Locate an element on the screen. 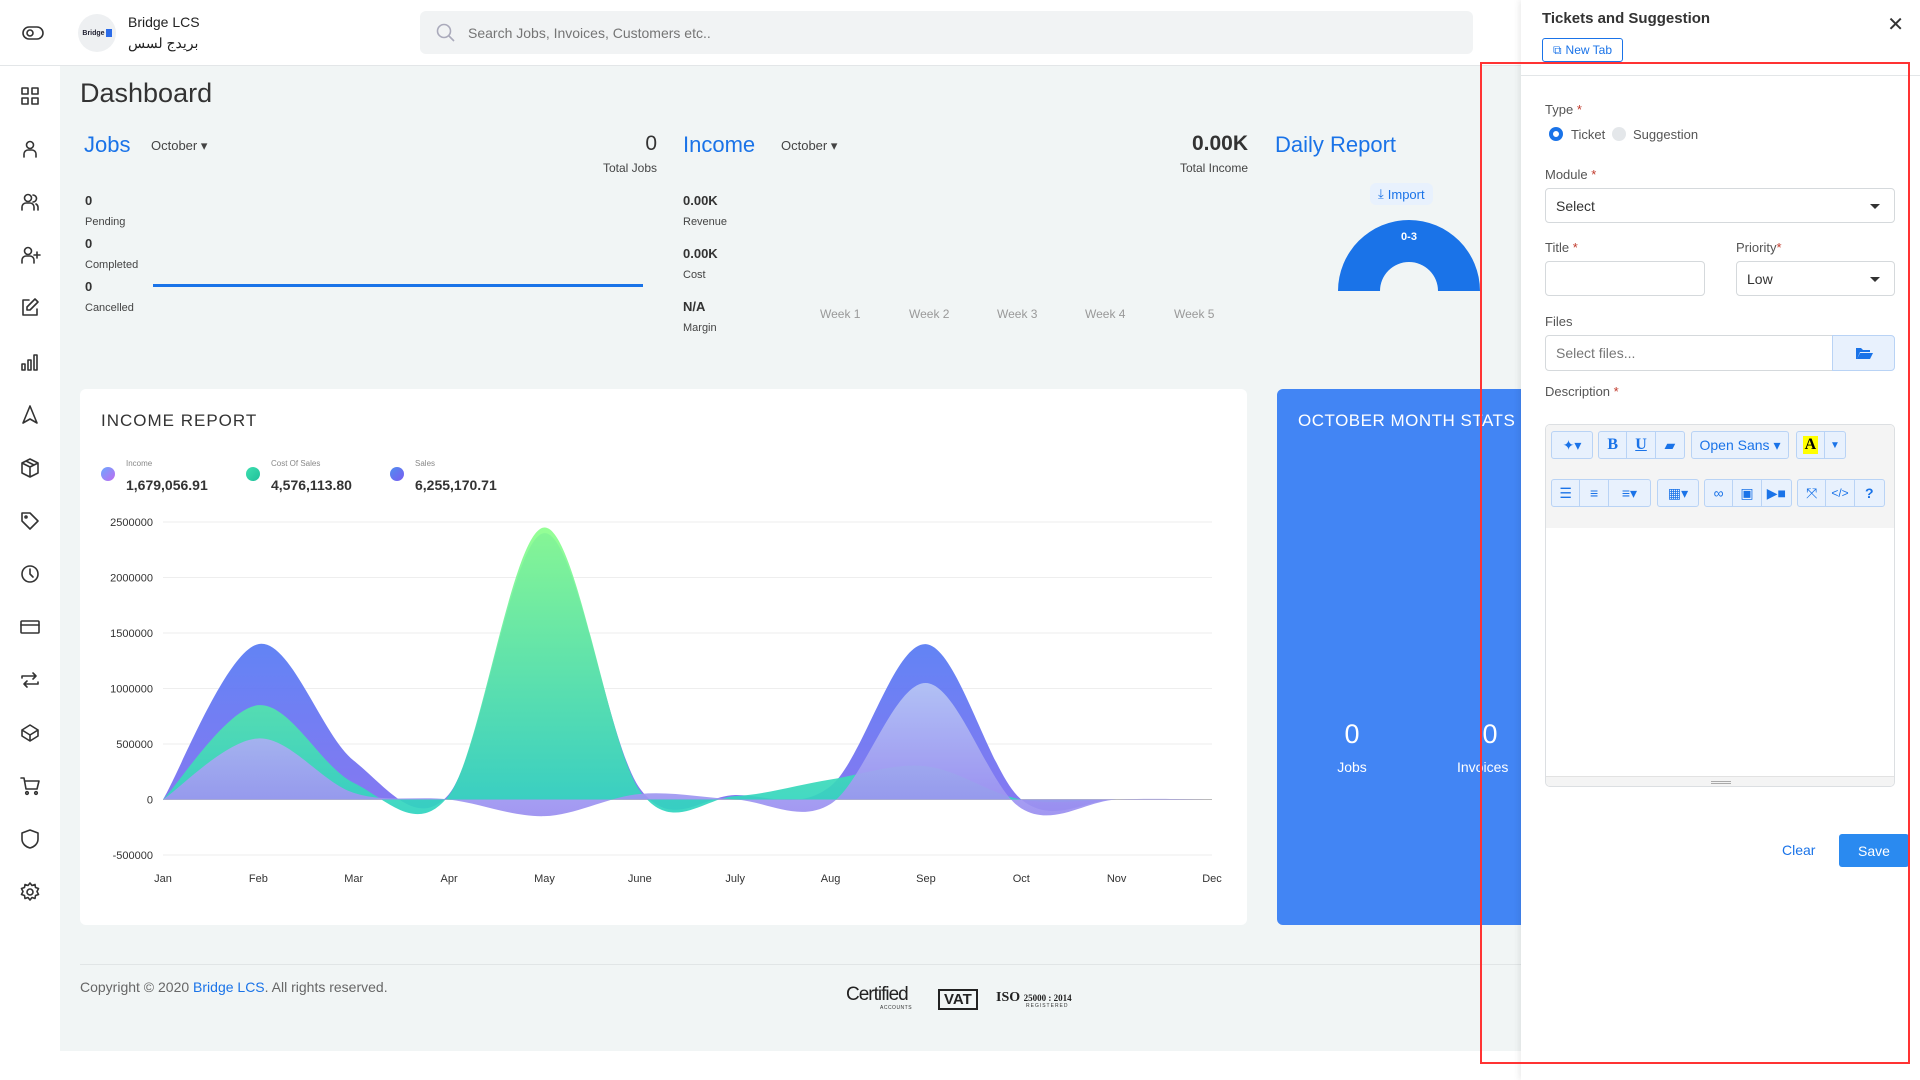 This screenshot has width=1920, height=1080. x-tick-label: Apr is located at coordinates (449, 879).